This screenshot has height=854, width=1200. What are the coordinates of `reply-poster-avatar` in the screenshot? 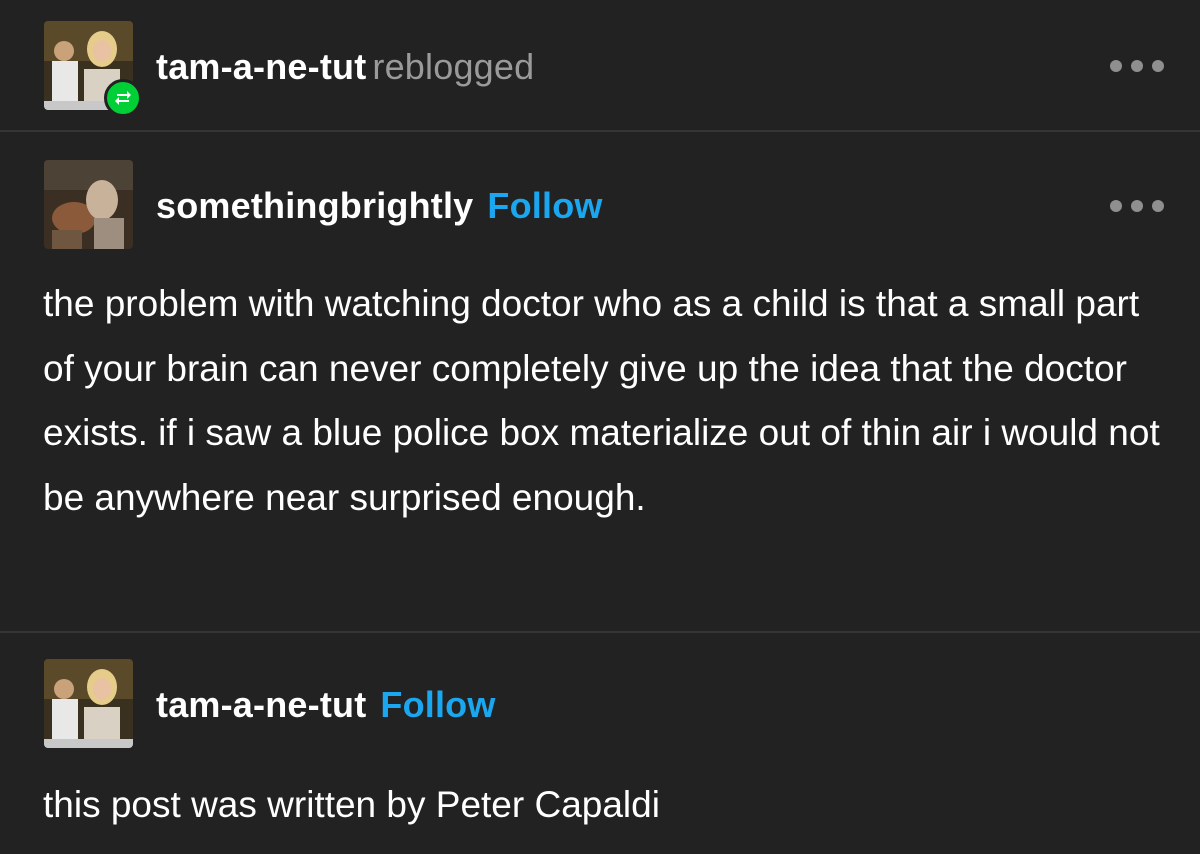 It's located at (88, 703).